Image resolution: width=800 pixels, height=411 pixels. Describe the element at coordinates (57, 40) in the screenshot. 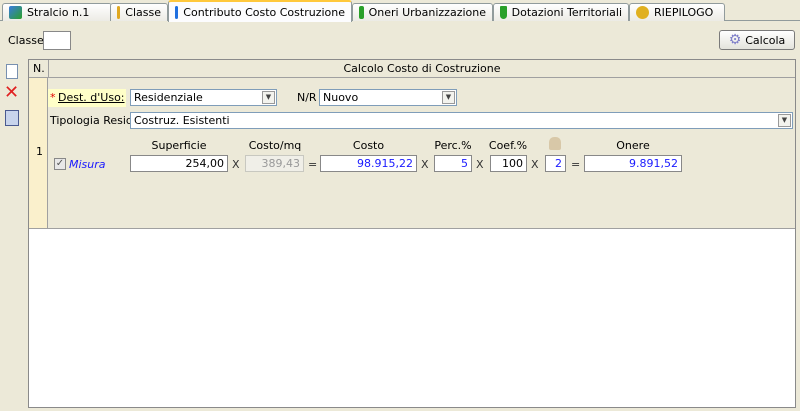

I see `classe-input` at that location.